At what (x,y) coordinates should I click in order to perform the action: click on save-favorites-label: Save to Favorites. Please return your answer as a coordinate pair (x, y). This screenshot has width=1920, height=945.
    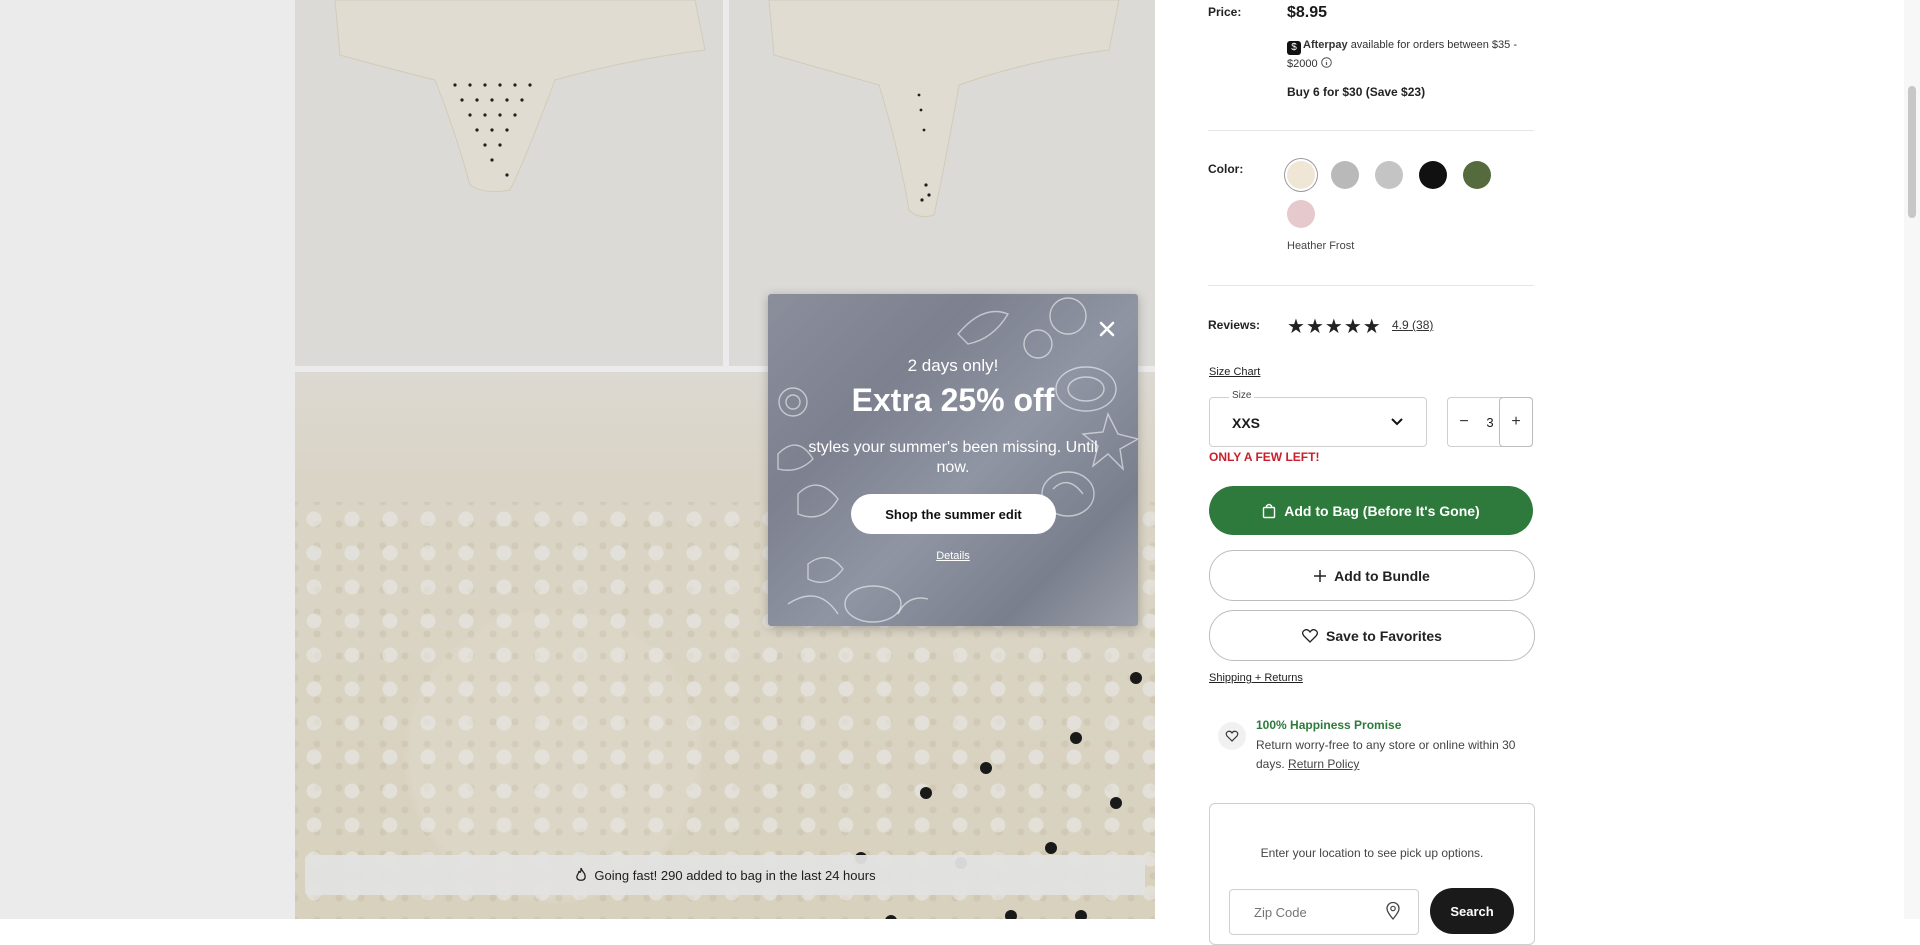
    Looking at the image, I should click on (1384, 635).